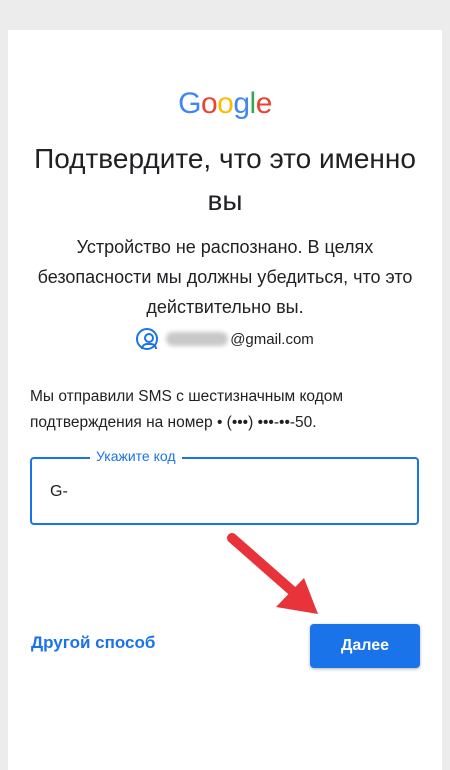 Image resolution: width=450 pixels, height=770 pixels. I want to click on code-input, so click(220, 492).